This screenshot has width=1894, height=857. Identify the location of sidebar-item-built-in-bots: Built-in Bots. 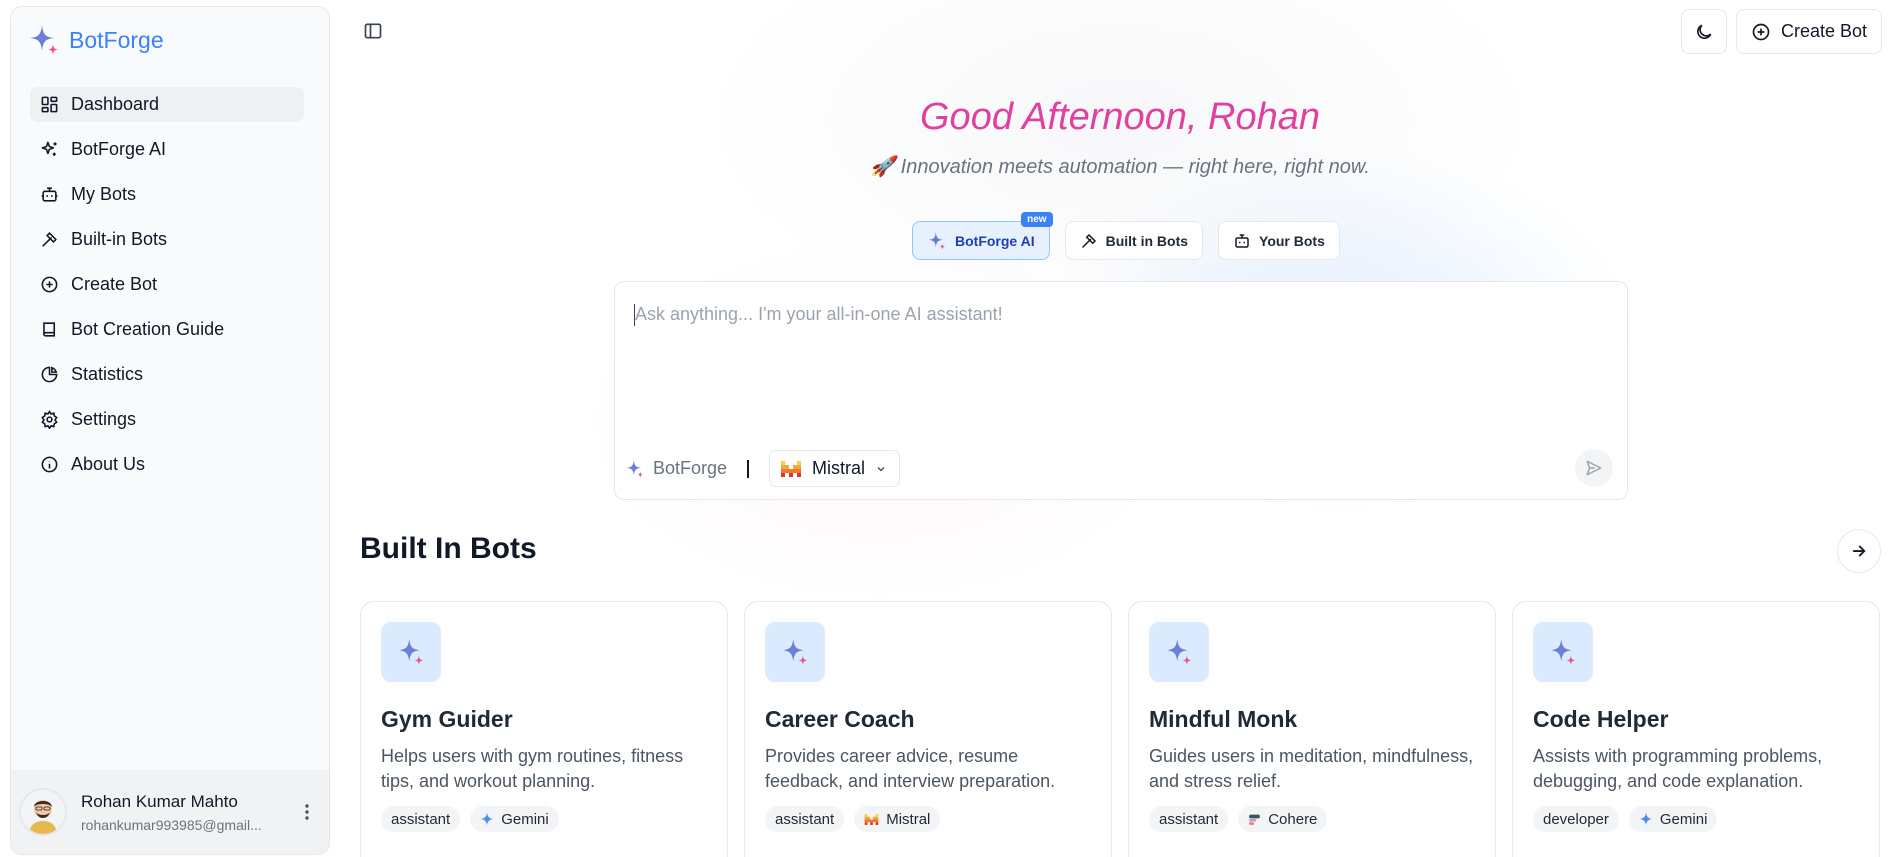
(167, 239).